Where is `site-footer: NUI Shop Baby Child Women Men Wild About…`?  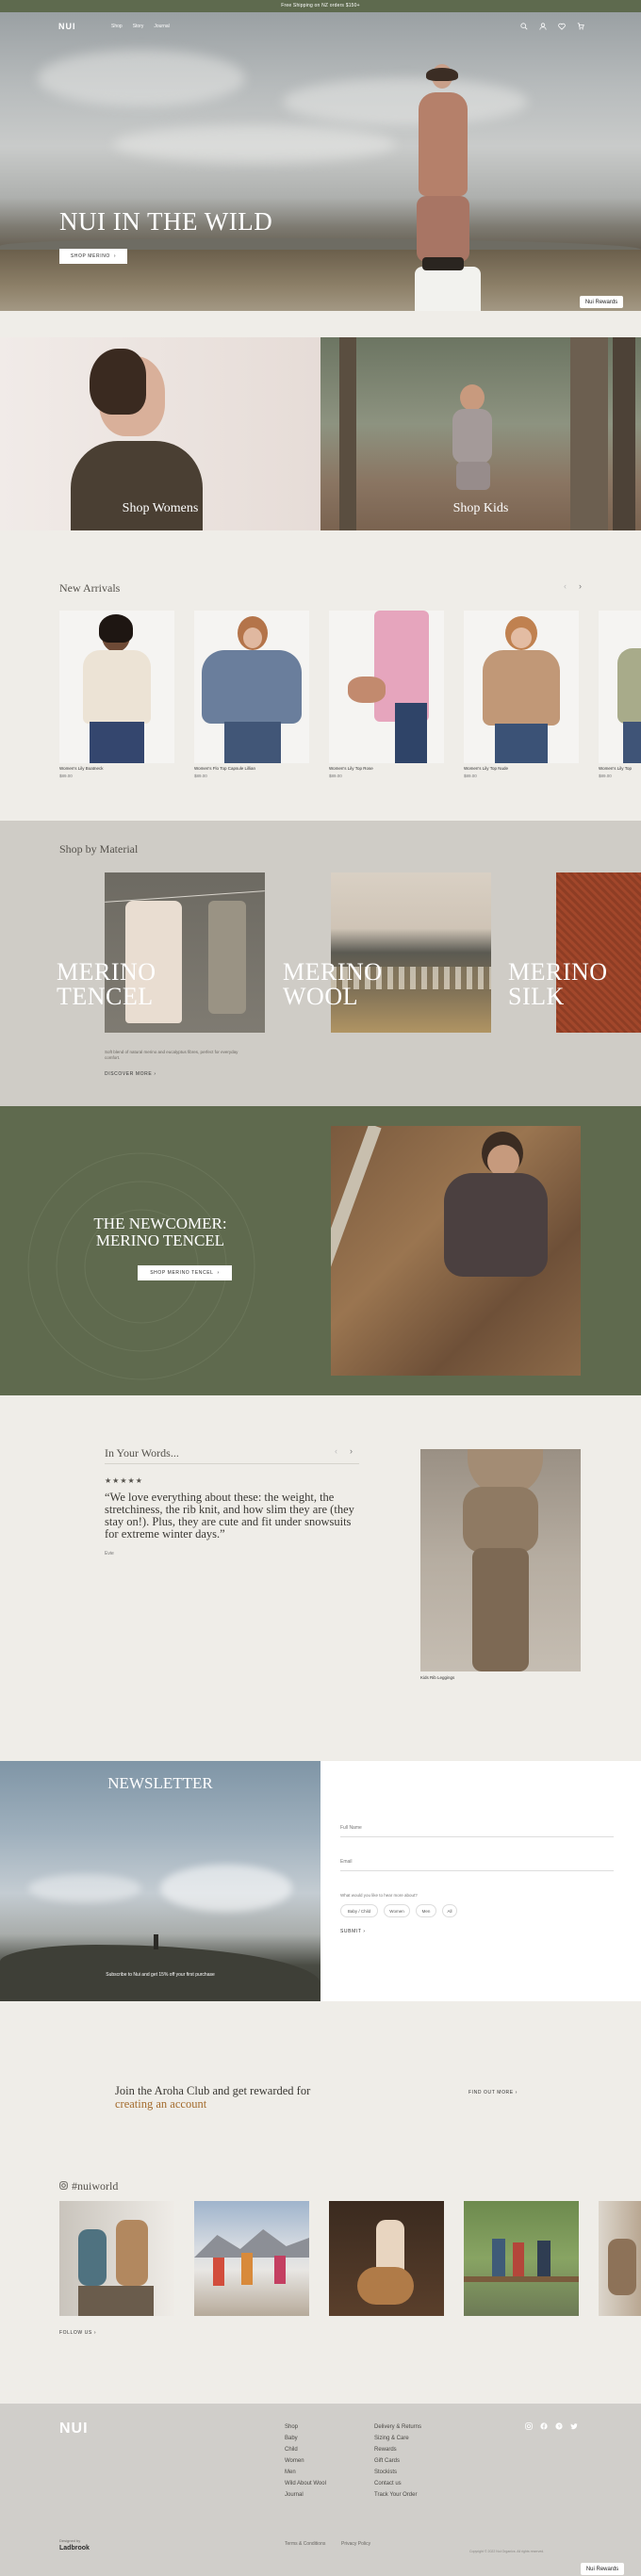 site-footer: NUI Shop Baby Child Women Men Wild About… is located at coordinates (320, 2490).